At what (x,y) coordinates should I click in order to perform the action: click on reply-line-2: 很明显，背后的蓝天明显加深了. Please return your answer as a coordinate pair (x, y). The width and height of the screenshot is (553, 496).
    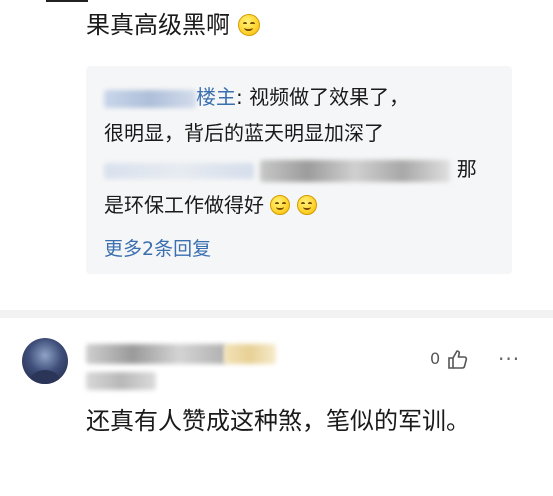
    Looking at the image, I should click on (244, 133).